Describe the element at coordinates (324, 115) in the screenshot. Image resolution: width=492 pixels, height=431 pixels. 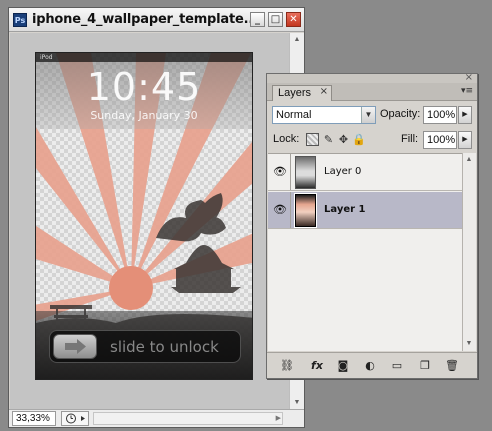
I see `blend-mode-select: Normal ▼` at that location.